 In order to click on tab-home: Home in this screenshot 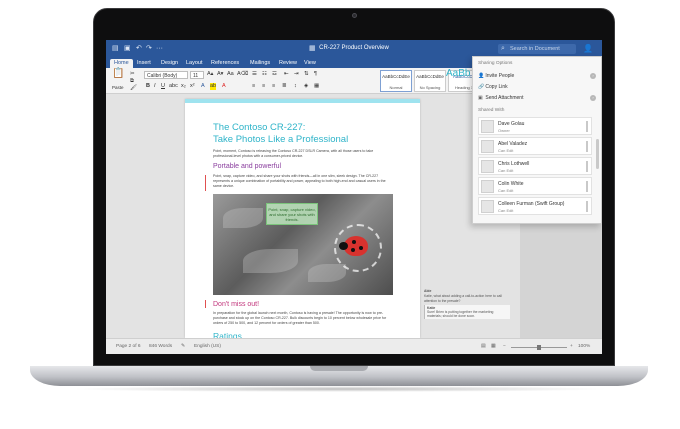, I will do `click(121, 63)`.